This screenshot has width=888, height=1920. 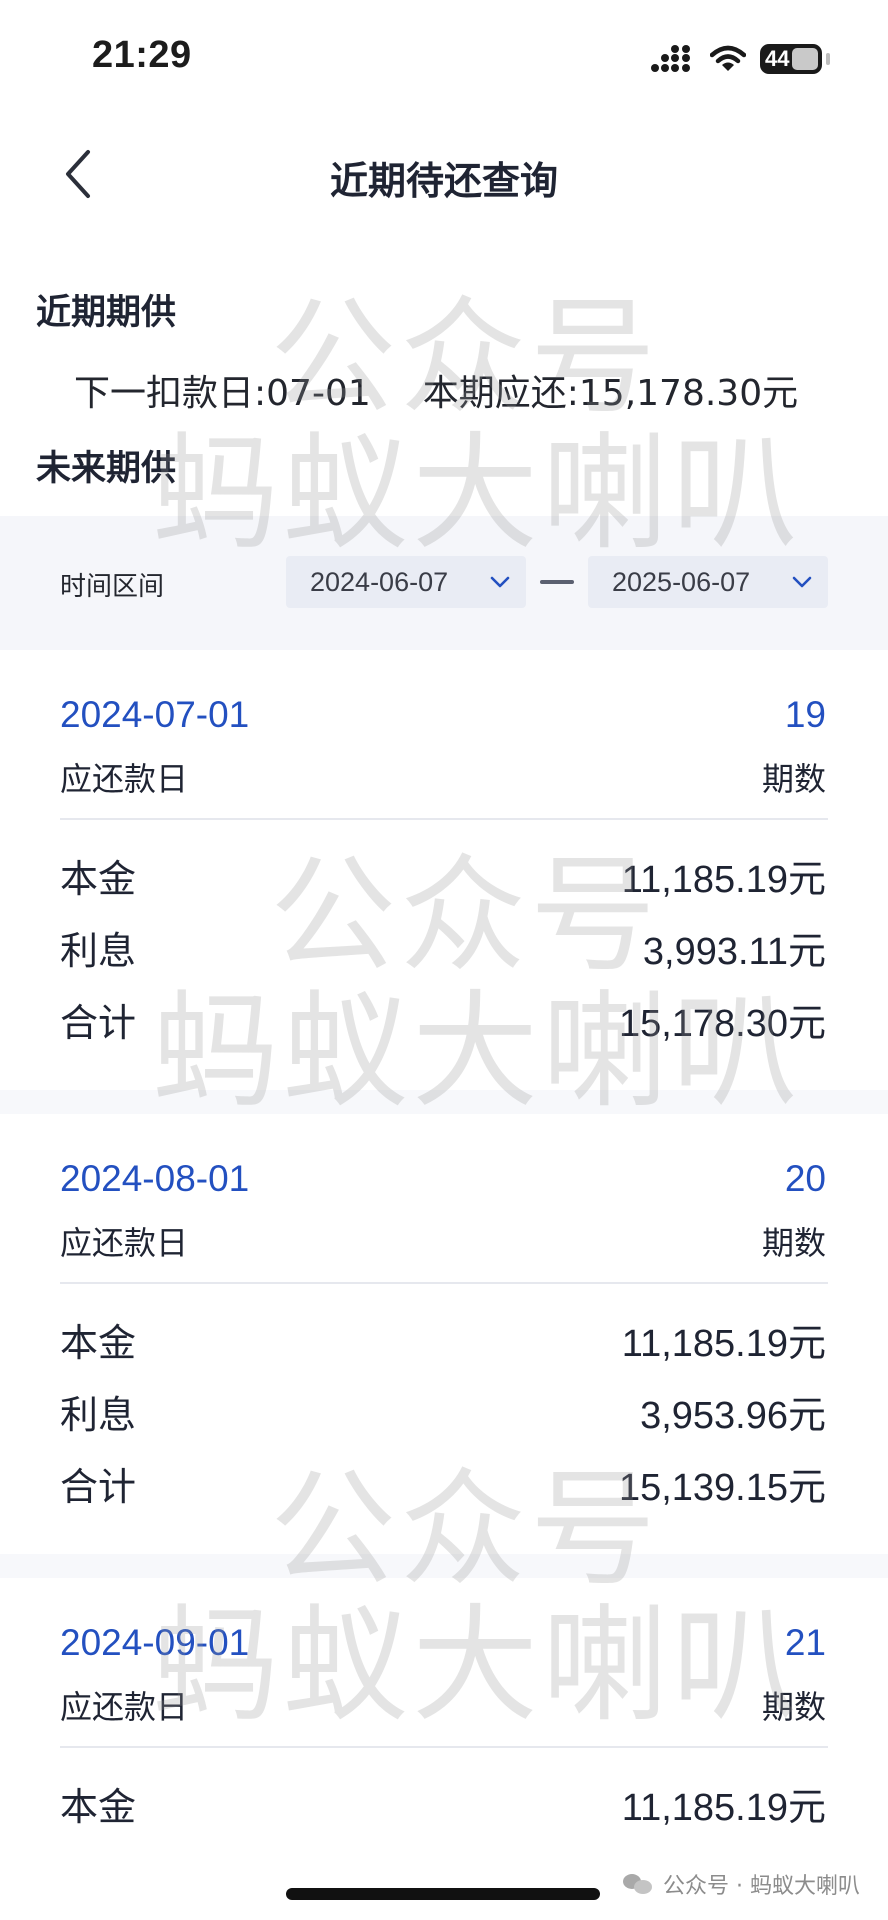 What do you see at coordinates (443, 1894) in the screenshot?
I see `home-indicator` at bounding box center [443, 1894].